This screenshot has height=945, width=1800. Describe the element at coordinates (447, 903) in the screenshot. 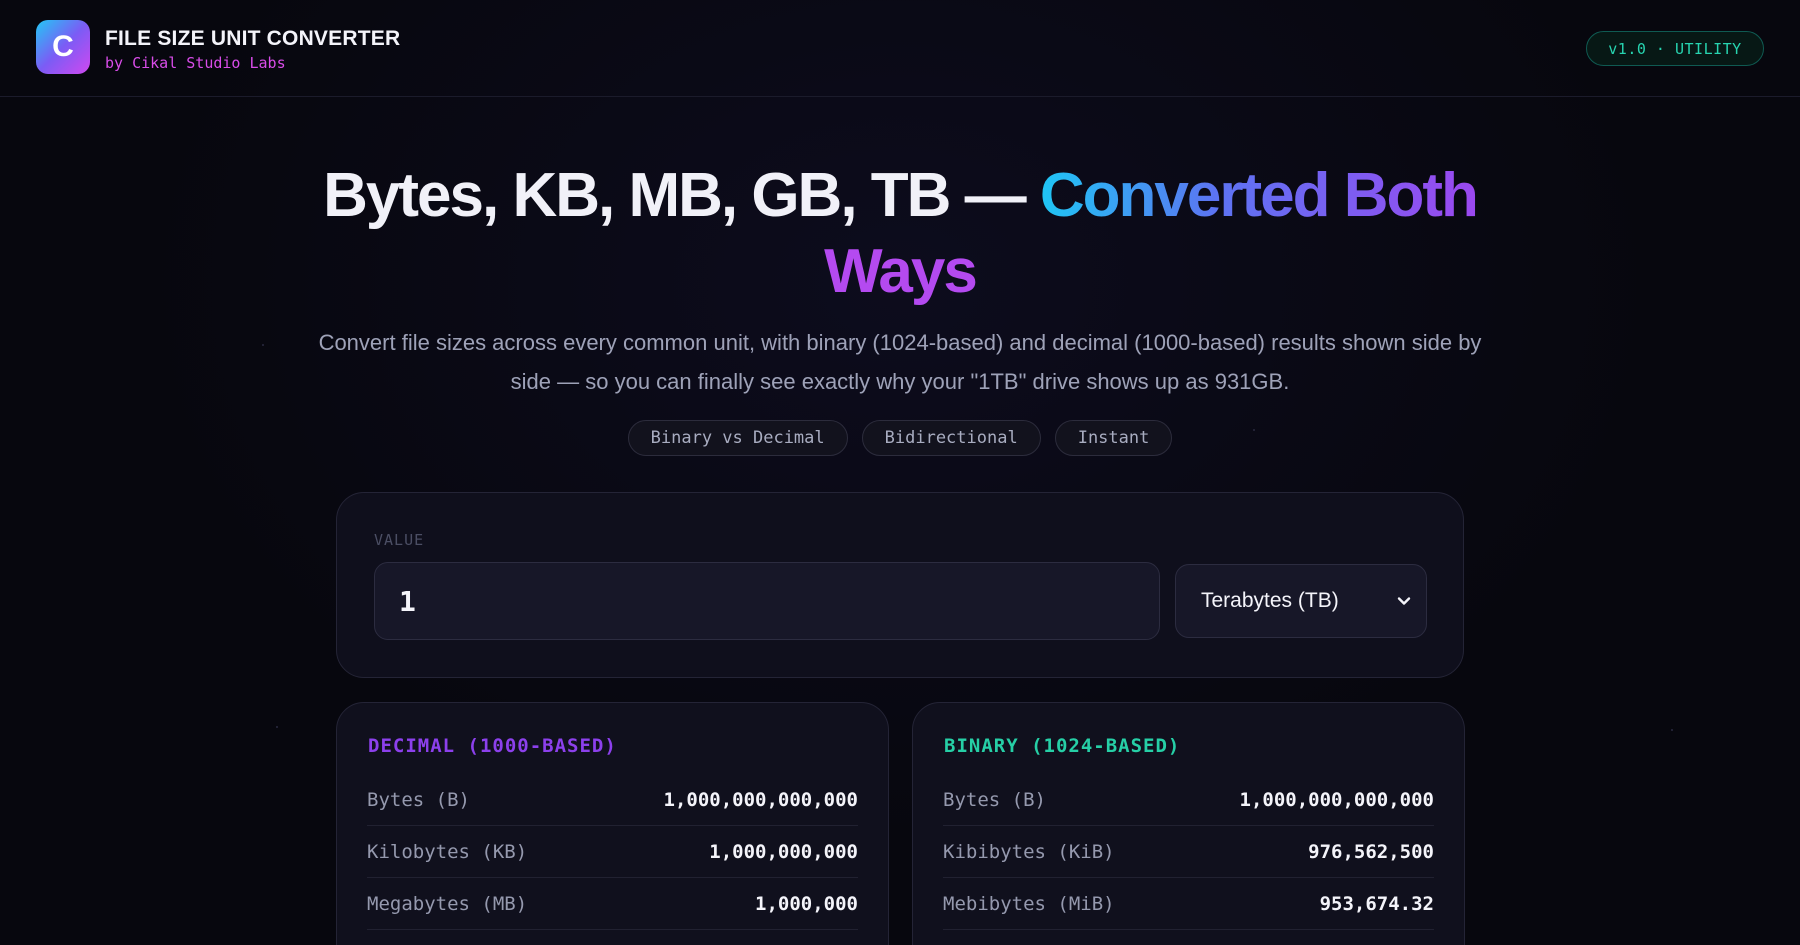

I see `row-label: Megabytes (MB)` at that location.